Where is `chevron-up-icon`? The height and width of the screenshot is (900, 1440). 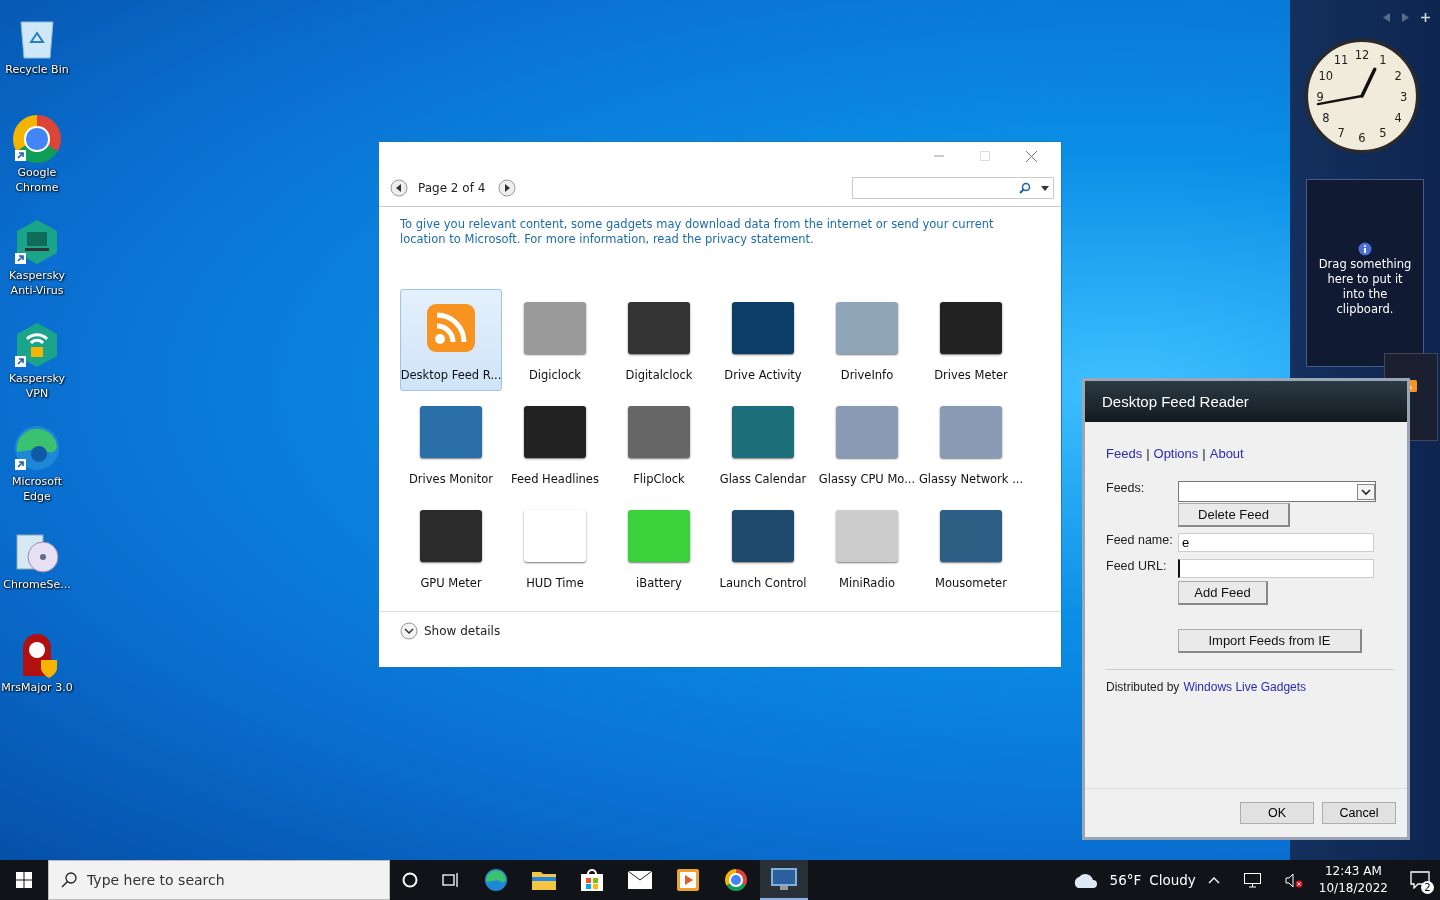 chevron-up-icon is located at coordinates (1213, 880).